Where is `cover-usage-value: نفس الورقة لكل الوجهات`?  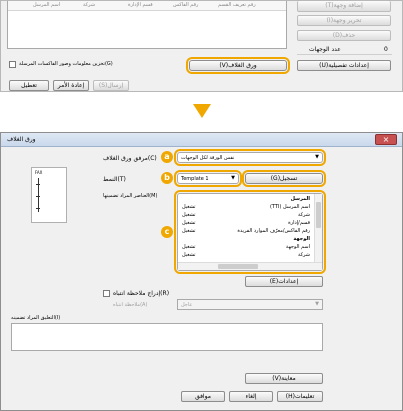 cover-usage-value: نفس الورقة لكل الوجهات is located at coordinates (208, 158).